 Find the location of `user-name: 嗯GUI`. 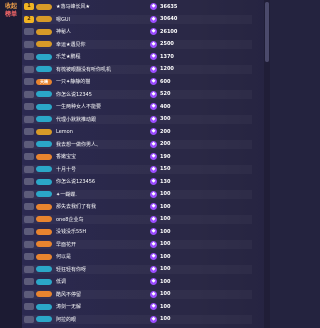

user-name: 嗯GUI is located at coordinates (103, 19).